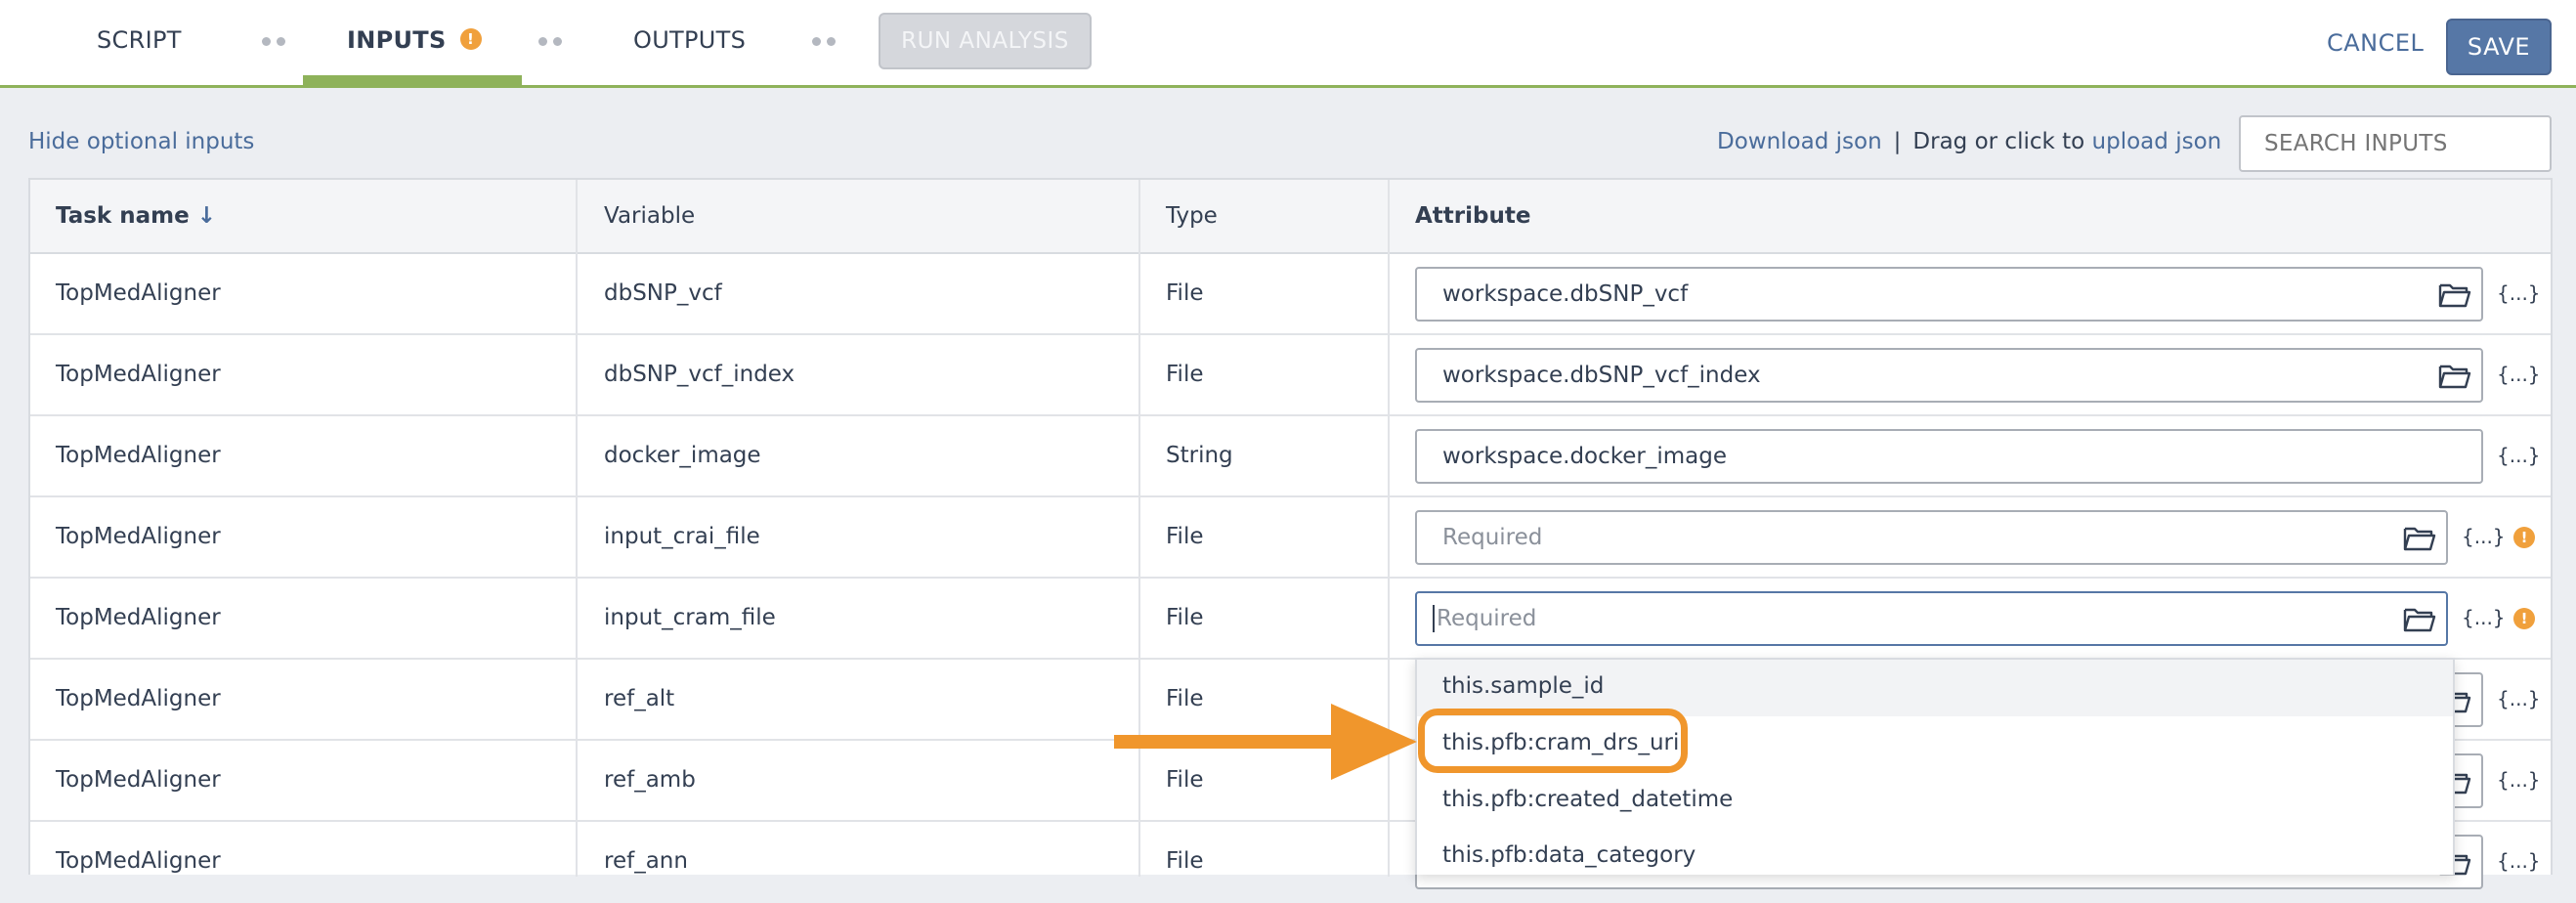 The height and width of the screenshot is (903, 2576). I want to click on variable-cell: ref_alt, so click(639, 699).